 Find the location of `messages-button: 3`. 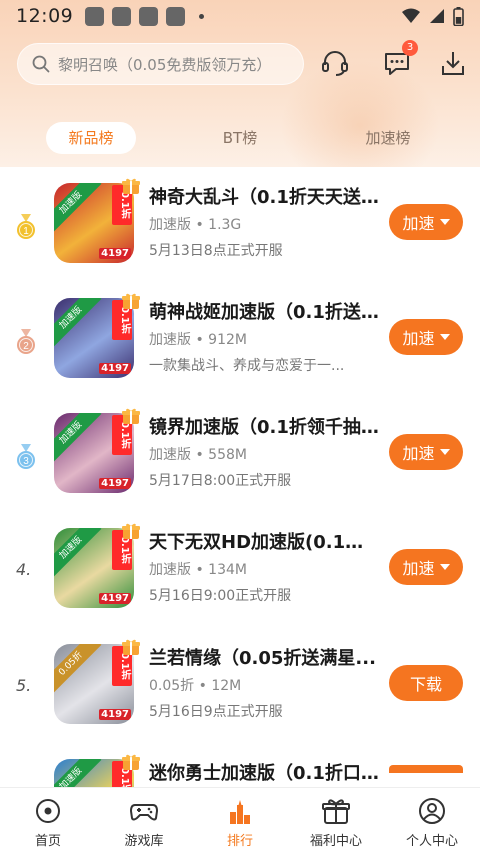

messages-button: 3 is located at coordinates (399, 60).